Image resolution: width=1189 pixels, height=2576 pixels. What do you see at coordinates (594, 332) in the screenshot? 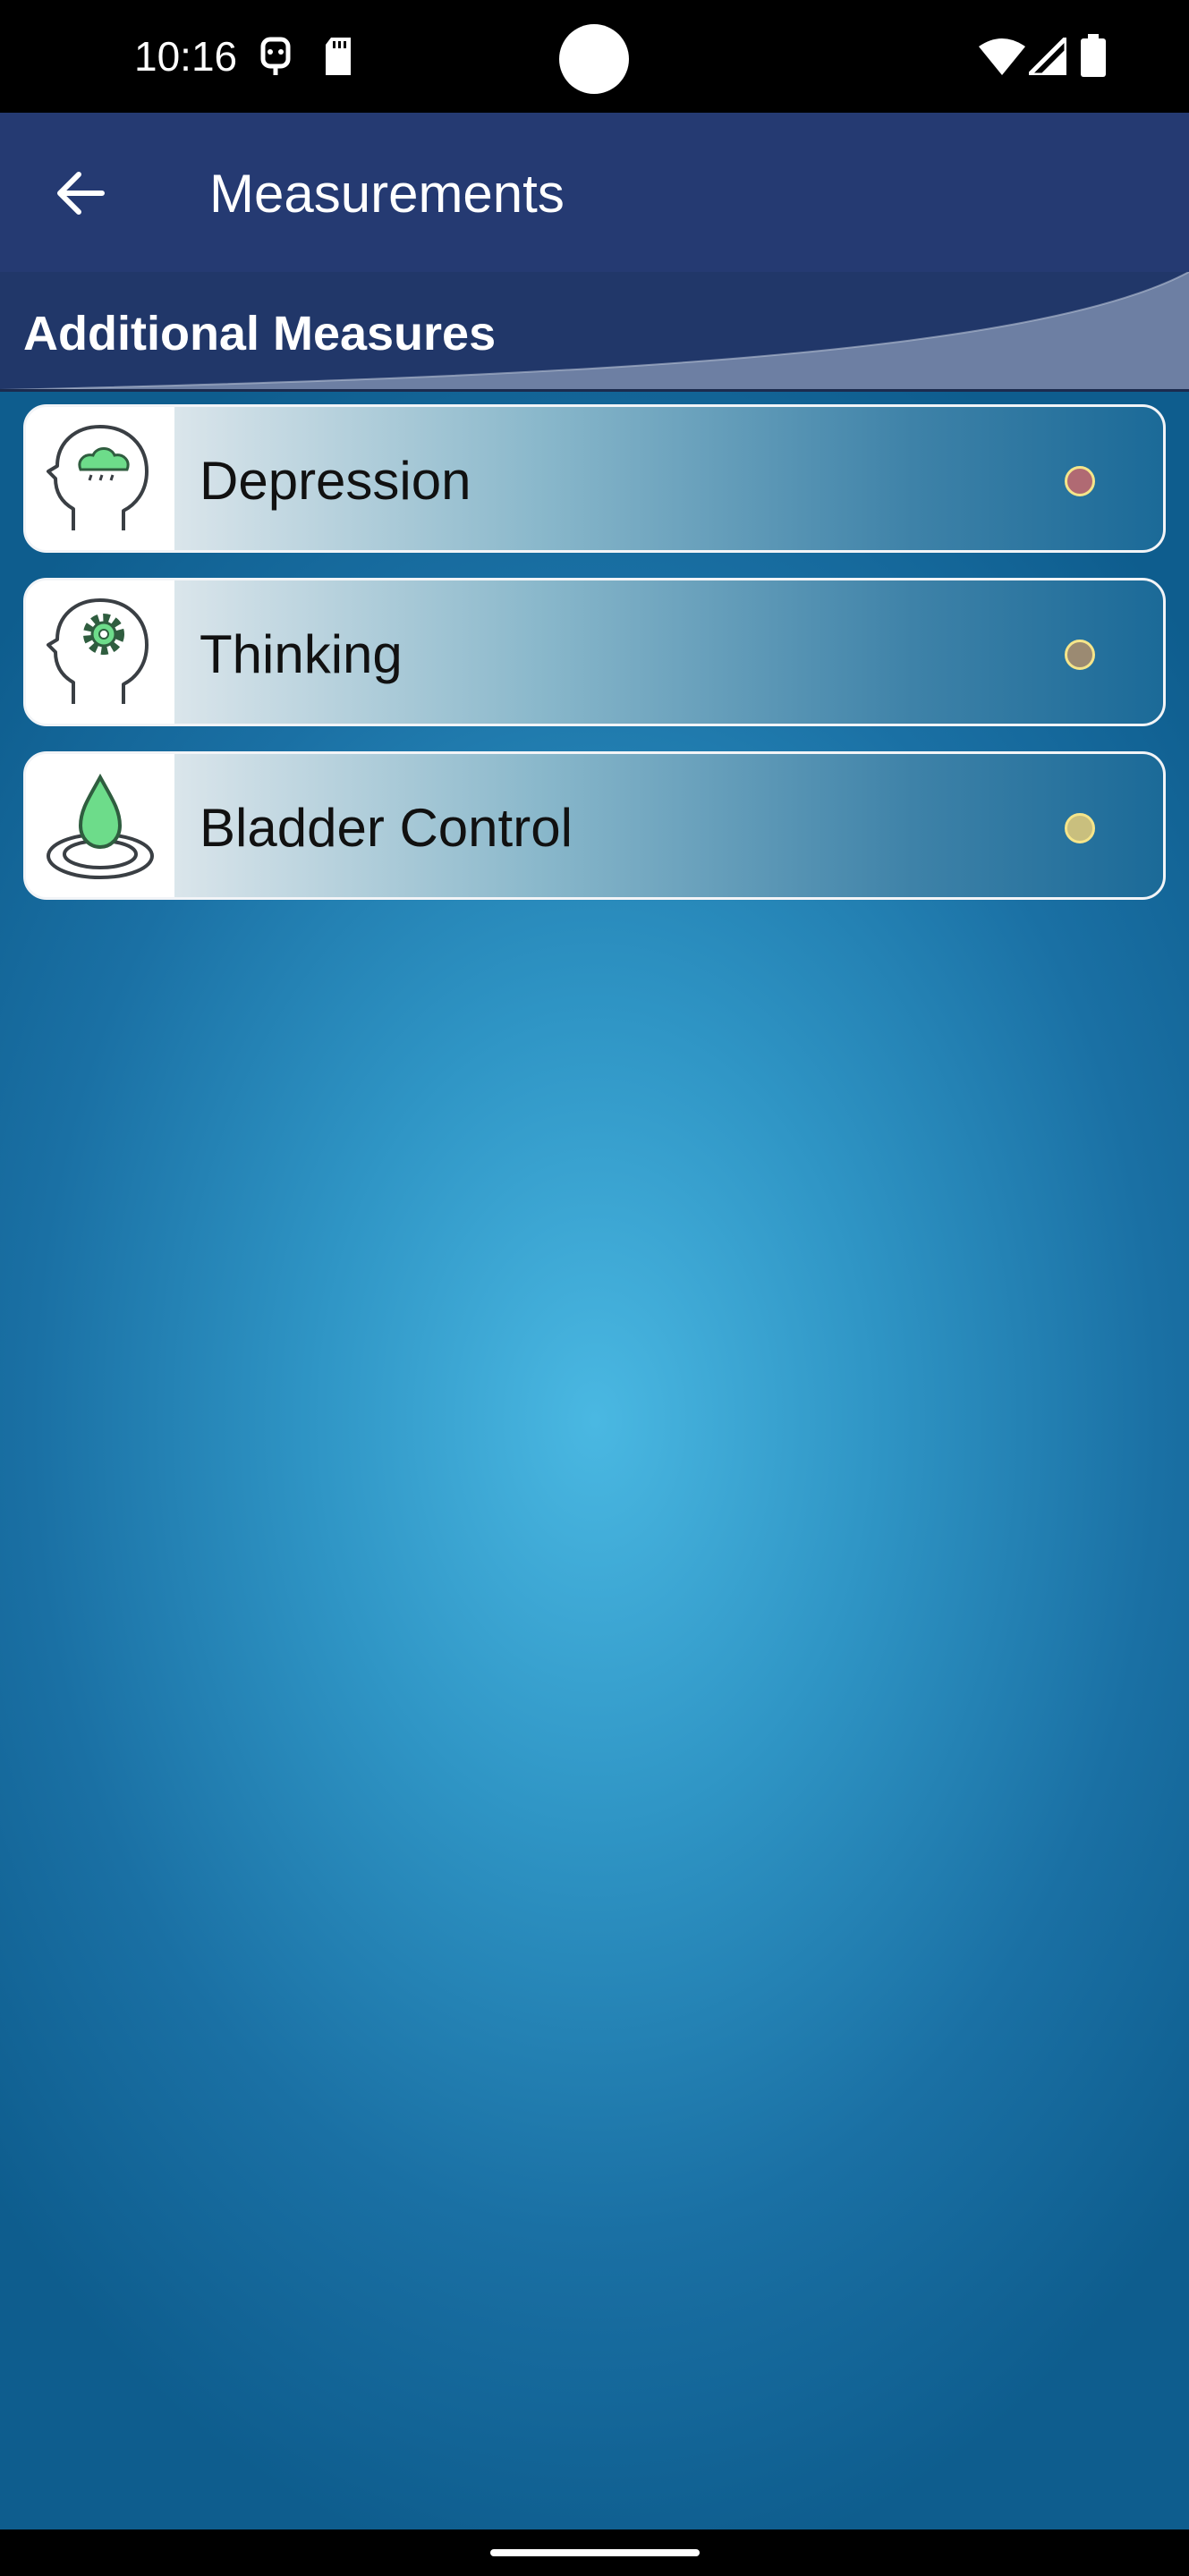
I see `section-header: Additional Measures` at bounding box center [594, 332].